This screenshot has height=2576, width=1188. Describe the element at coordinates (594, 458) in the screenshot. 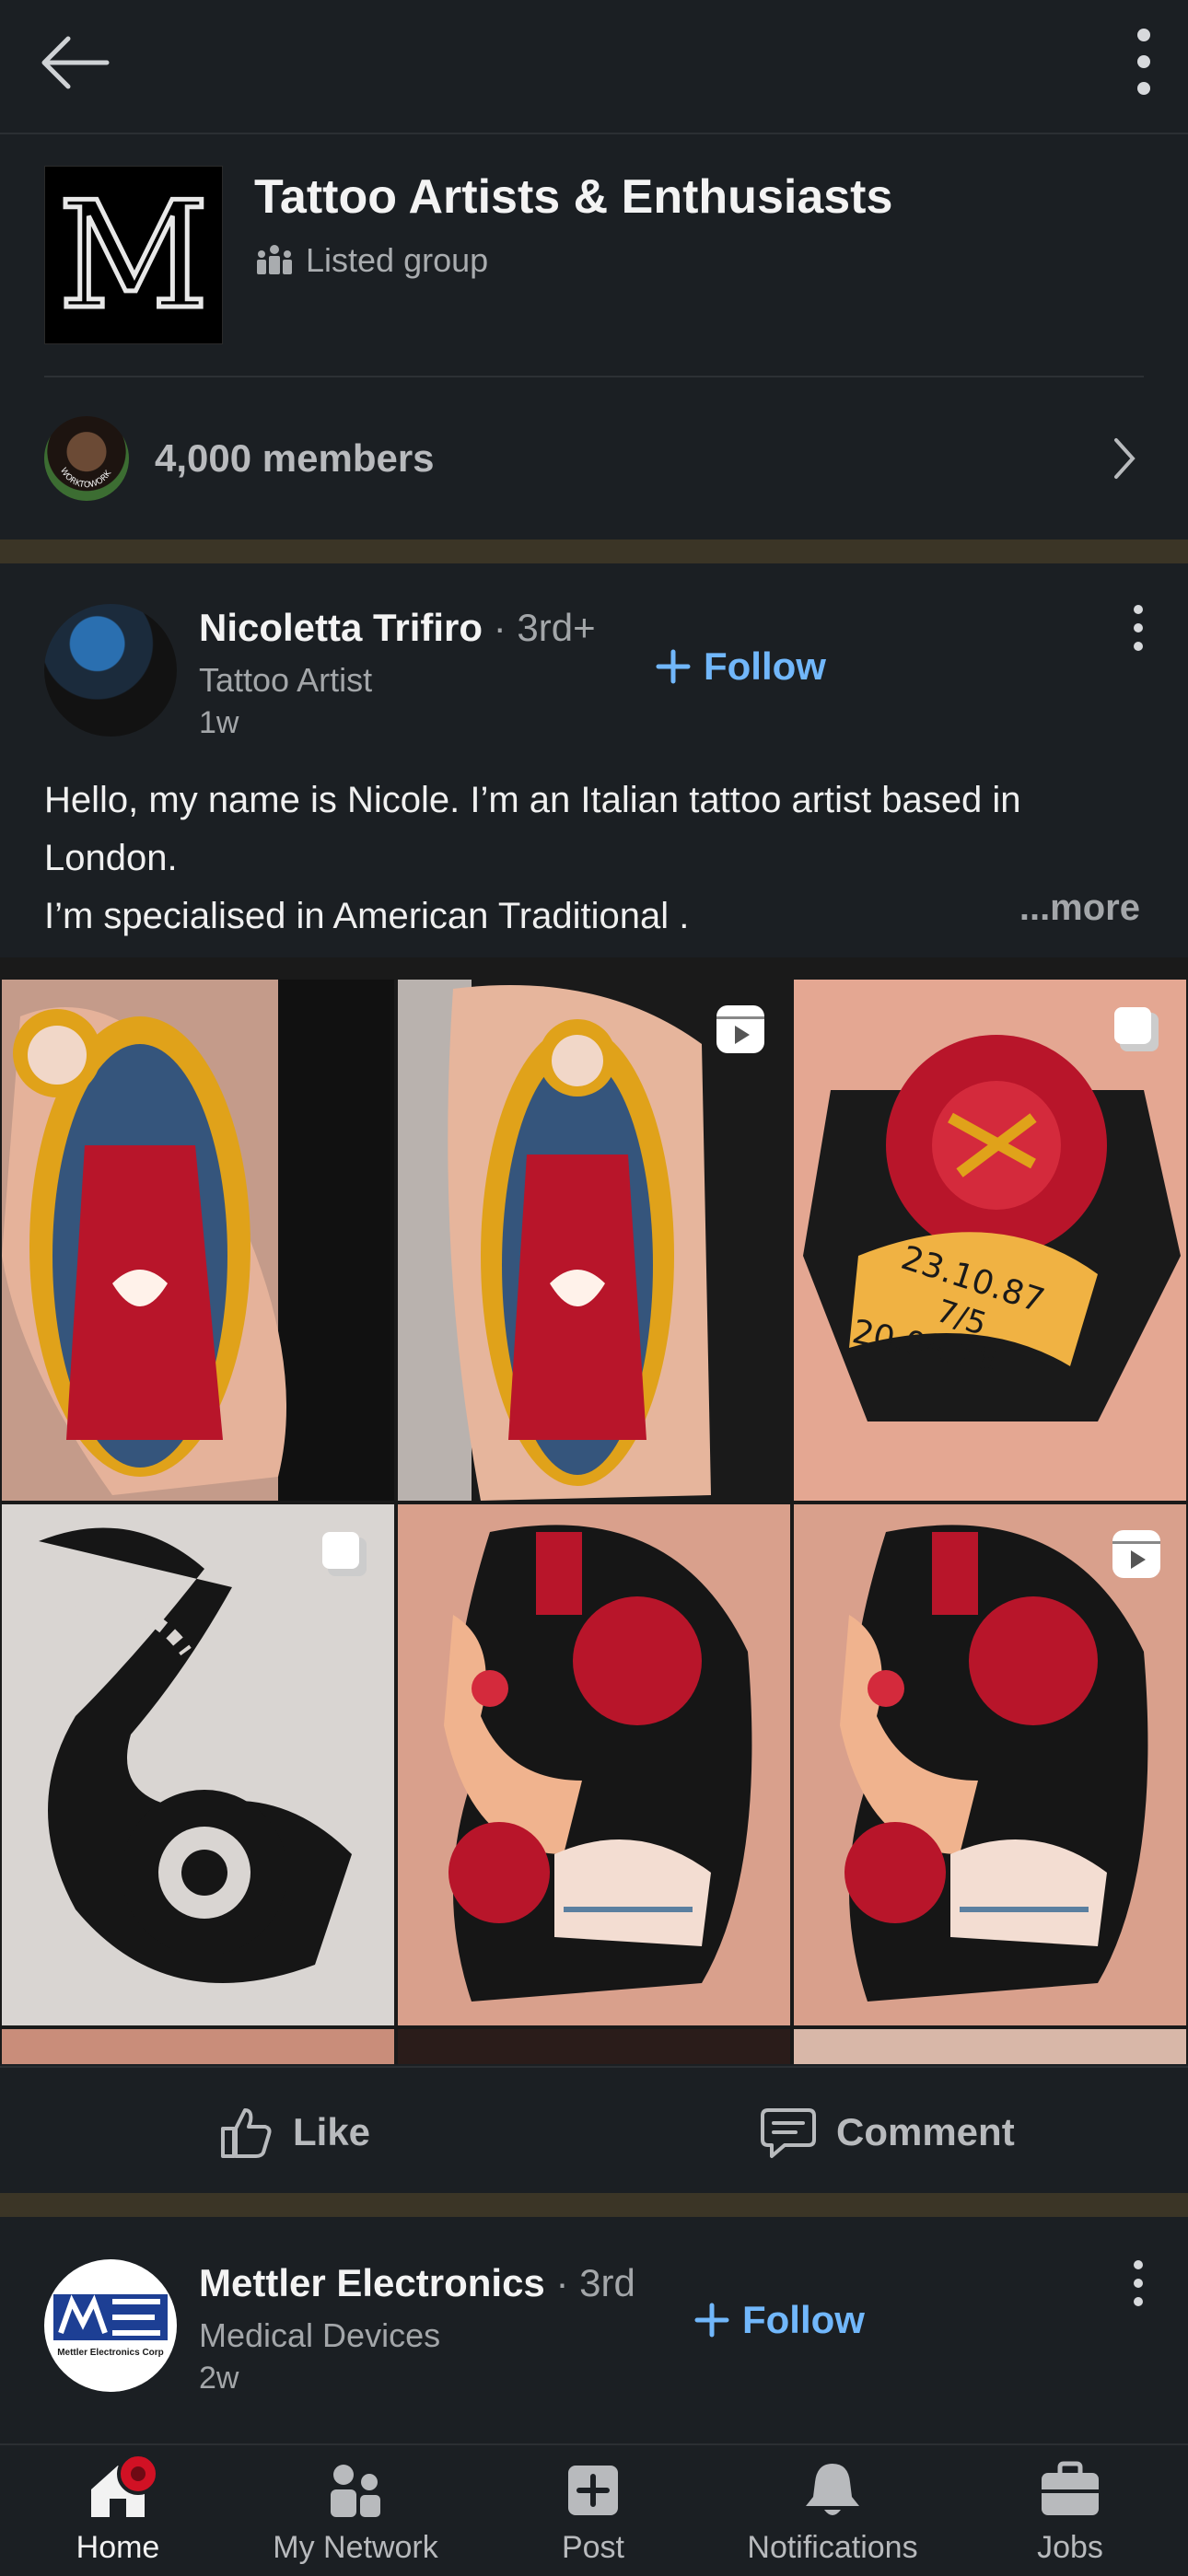

I see `members-row: WORKTOWORK 4,000 members` at that location.